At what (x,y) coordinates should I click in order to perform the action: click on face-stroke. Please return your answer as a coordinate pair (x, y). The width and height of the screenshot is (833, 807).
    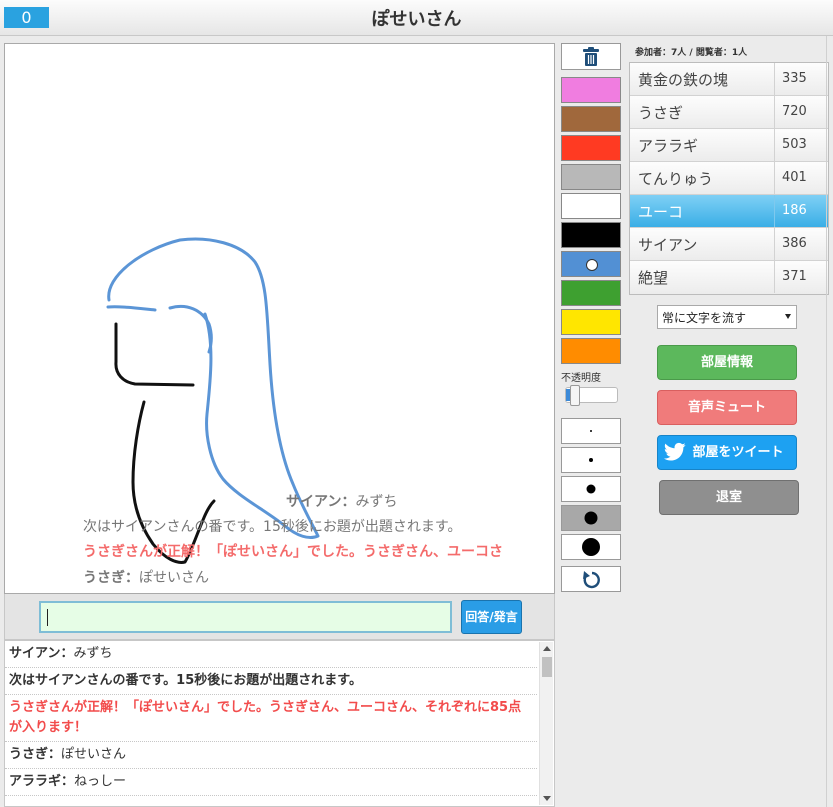
    Looking at the image, I should click on (154, 354).